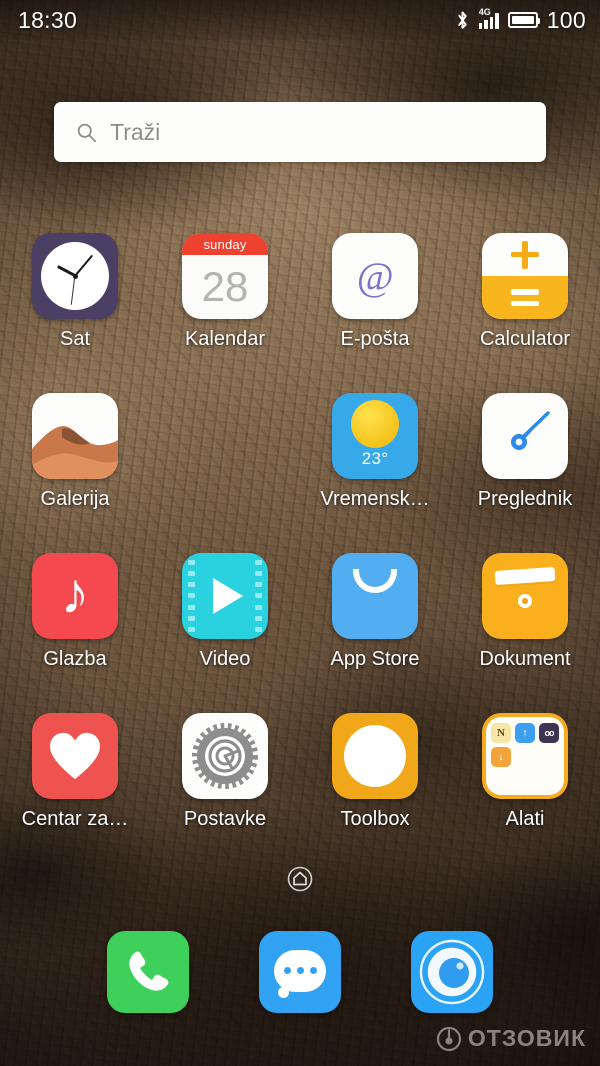 The image size is (600, 1066). I want to click on app-label: Alati, so click(525, 819).